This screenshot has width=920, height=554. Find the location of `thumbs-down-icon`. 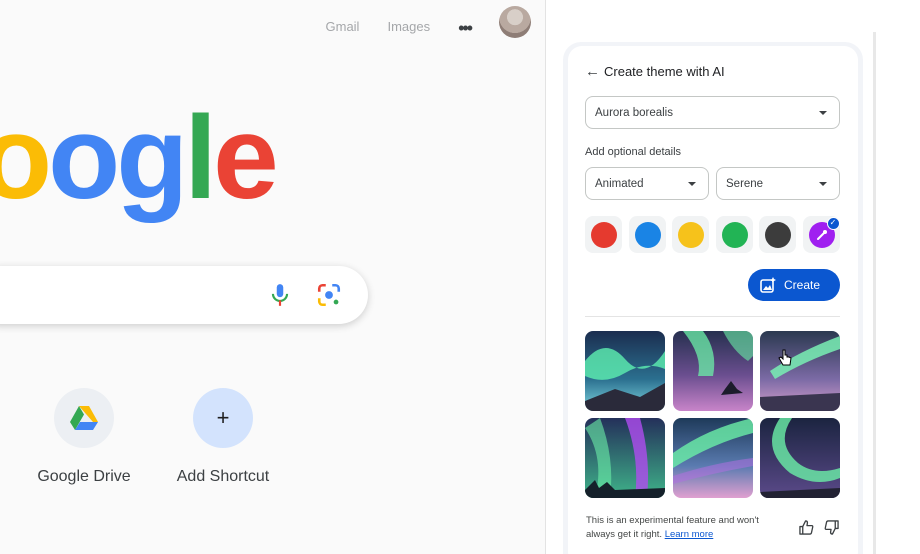

thumbs-down-icon is located at coordinates (831, 527).